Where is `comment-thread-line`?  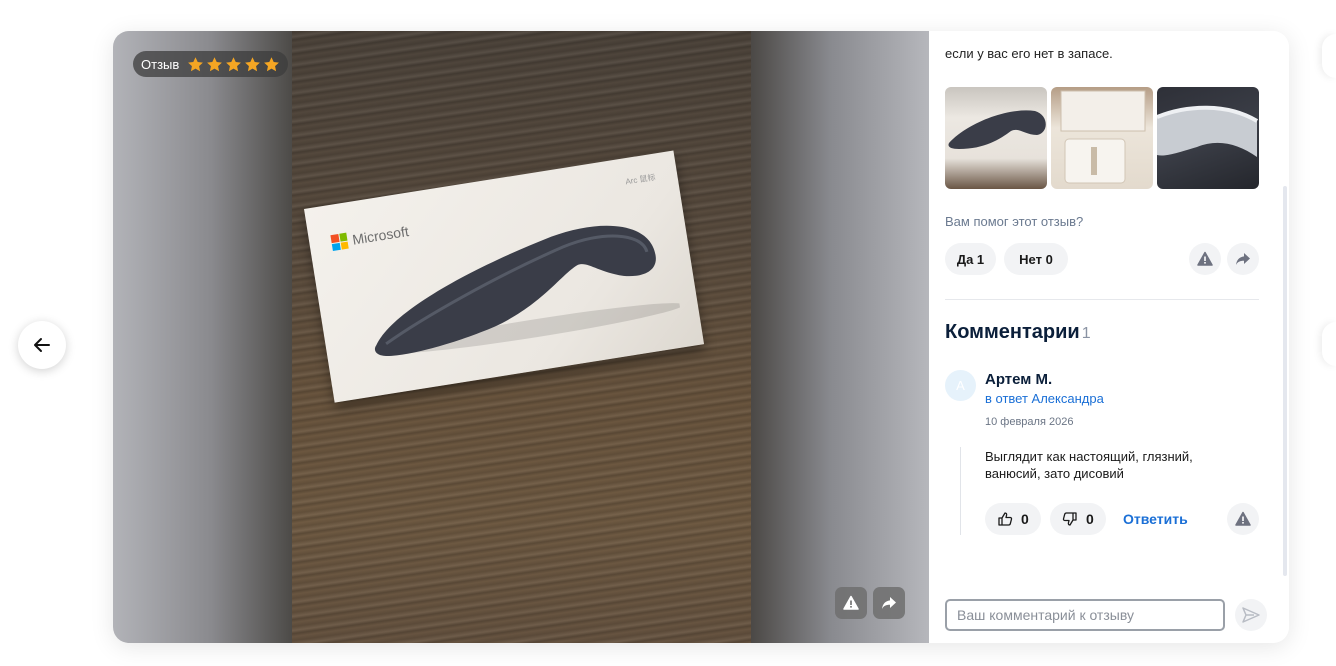 comment-thread-line is located at coordinates (960, 491).